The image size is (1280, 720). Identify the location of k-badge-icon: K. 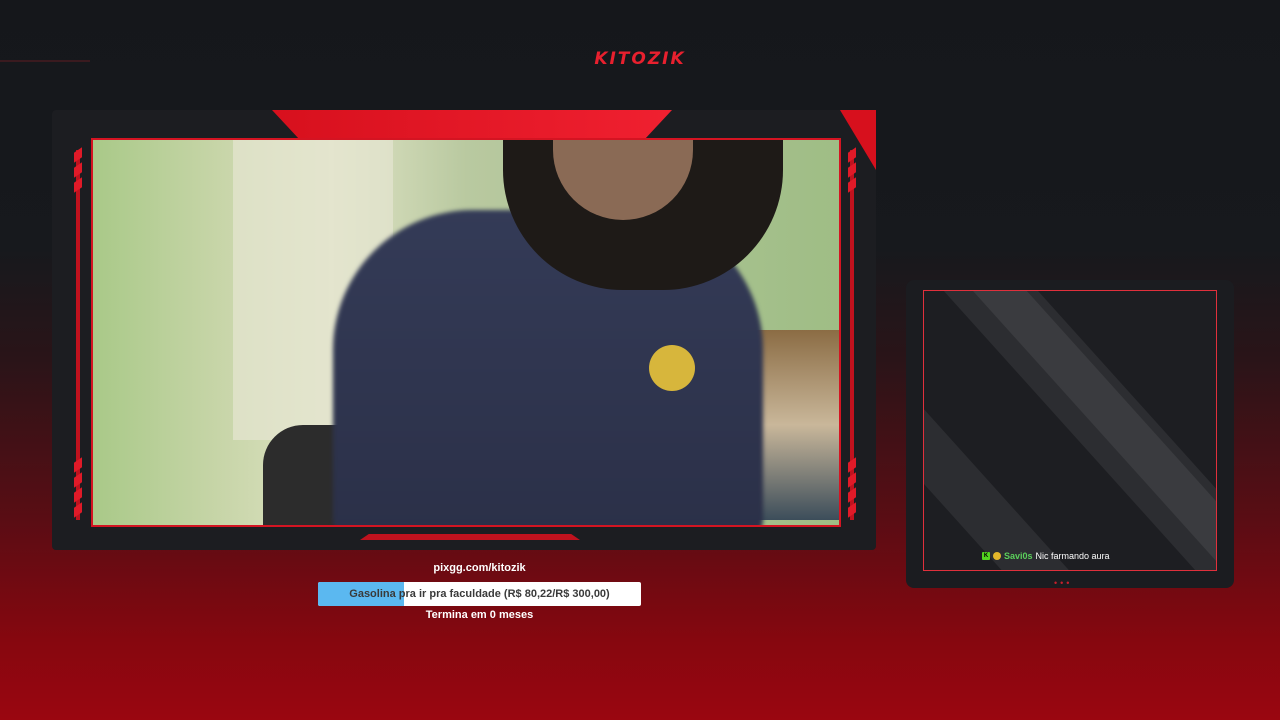
(986, 556).